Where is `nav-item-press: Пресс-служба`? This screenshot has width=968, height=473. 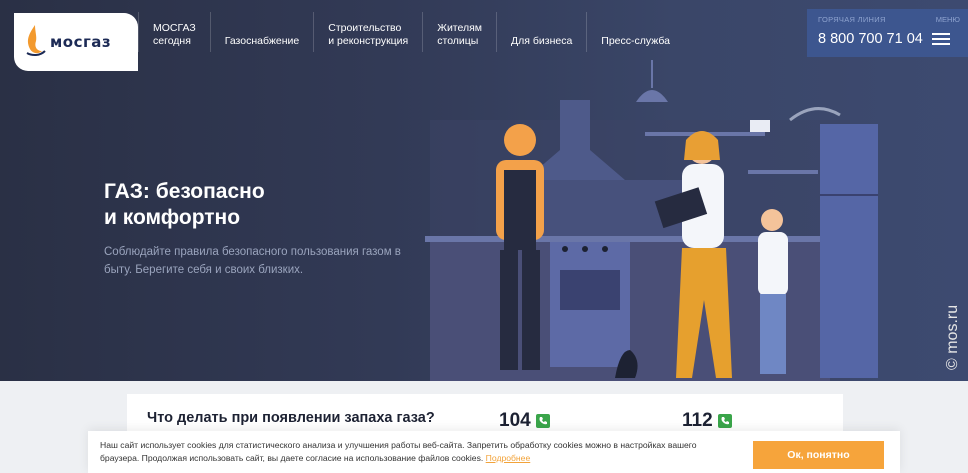 nav-item-press: Пресс-служба is located at coordinates (635, 32).